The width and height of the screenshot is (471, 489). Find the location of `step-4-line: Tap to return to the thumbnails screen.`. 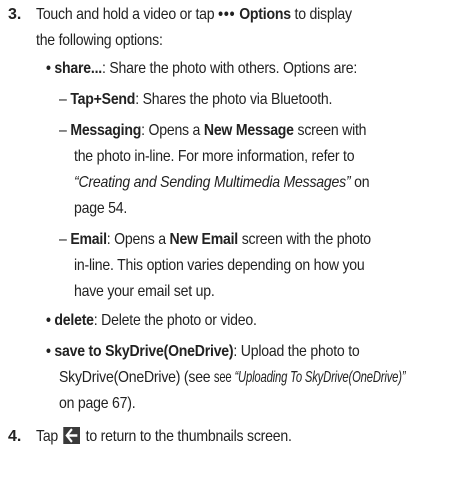

step-4-line: Tap to return to the thumbnails screen. is located at coordinates (164, 436).